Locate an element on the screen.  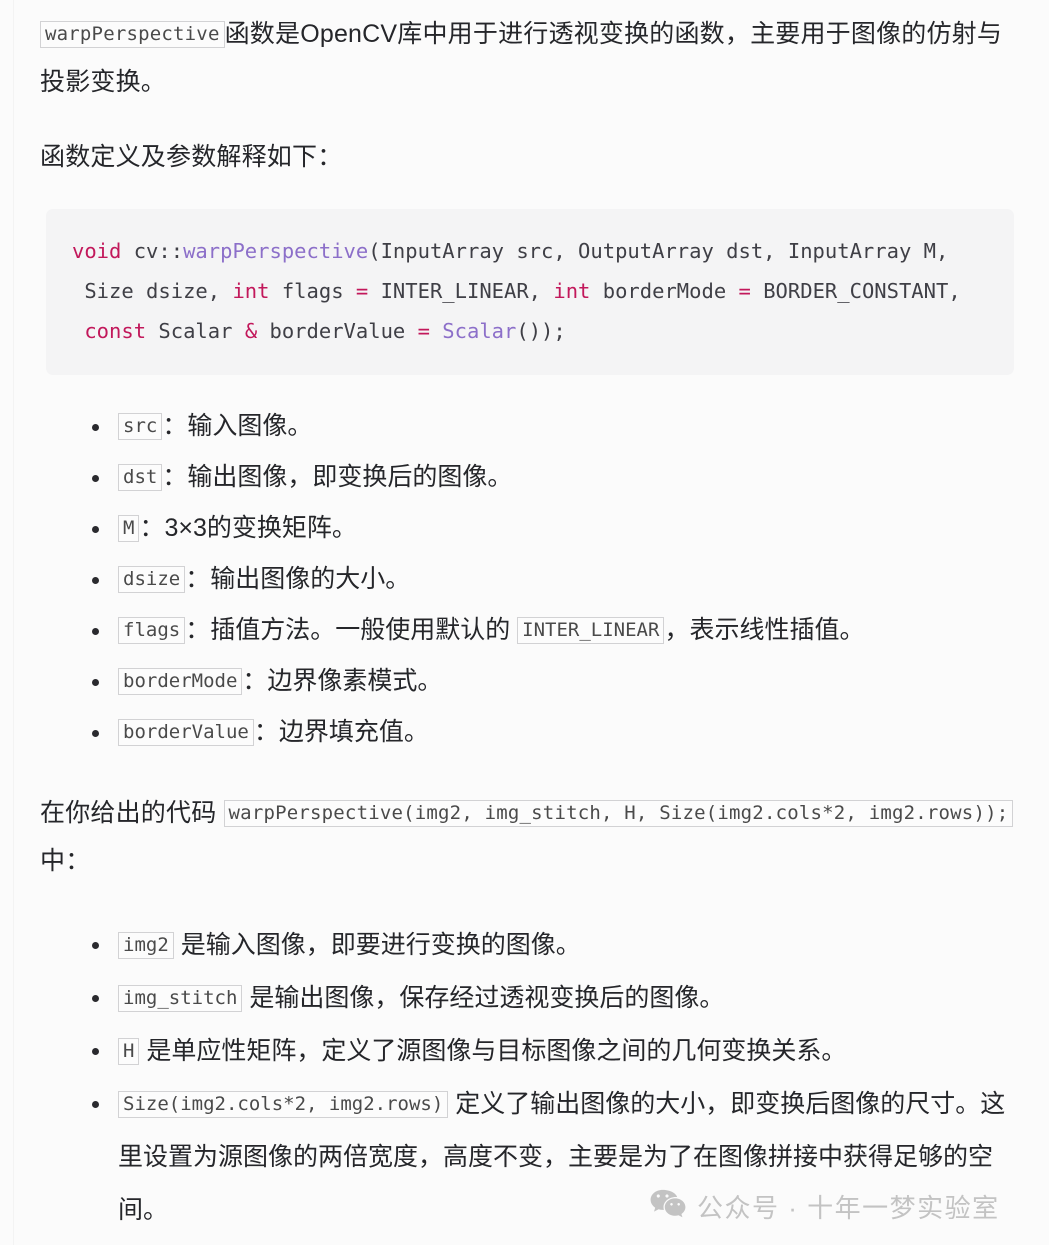
watermark: 公众号 · 十年一梦实验室 is located at coordinates (825, 1206).